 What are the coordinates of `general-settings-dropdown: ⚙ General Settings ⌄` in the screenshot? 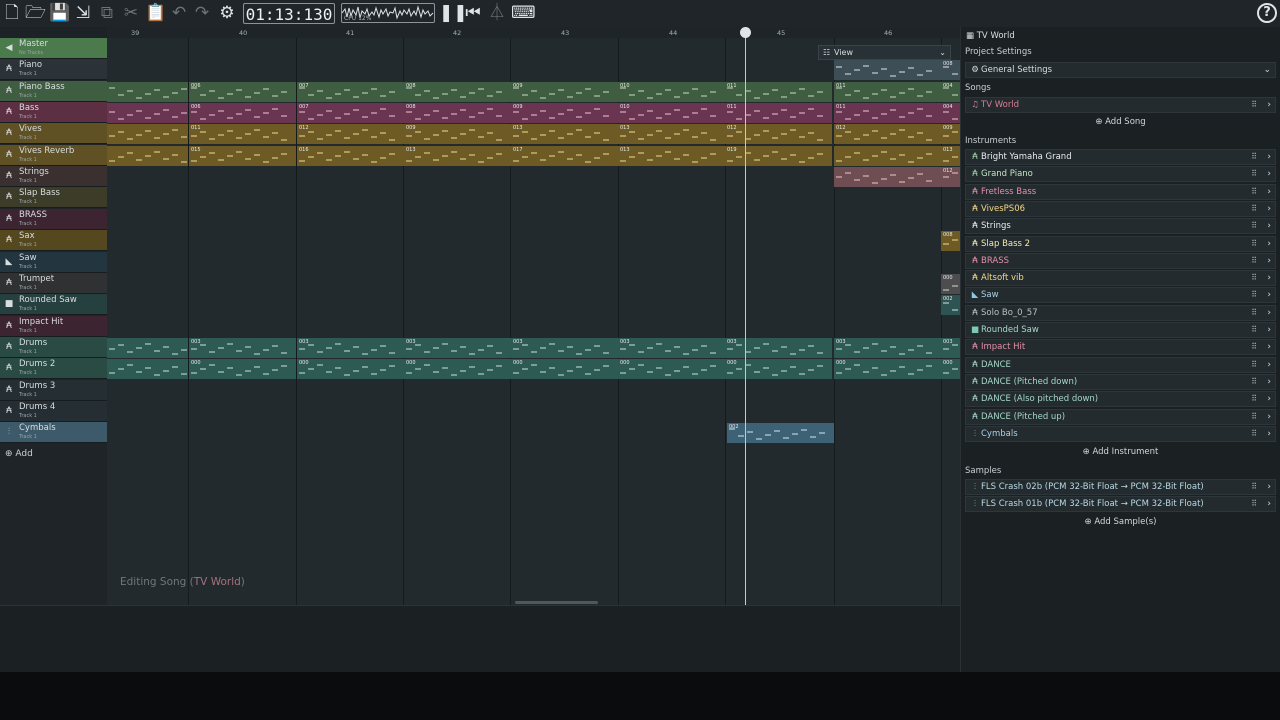 It's located at (1120, 70).